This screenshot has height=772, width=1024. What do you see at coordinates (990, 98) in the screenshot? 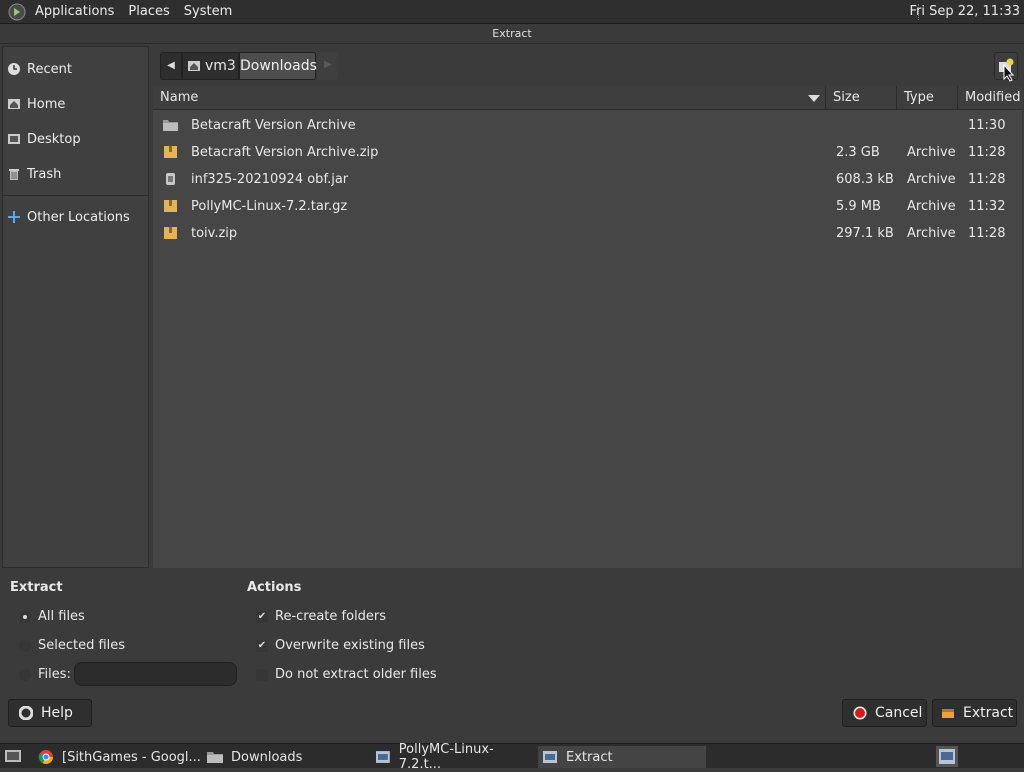
I see `column-modified: Modified` at bounding box center [990, 98].